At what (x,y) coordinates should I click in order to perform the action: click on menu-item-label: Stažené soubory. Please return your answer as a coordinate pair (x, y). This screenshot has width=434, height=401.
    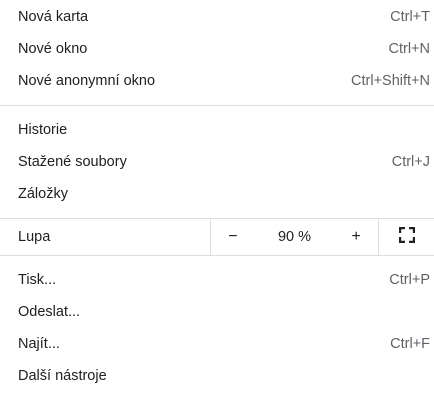
    Looking at the image, I should click on (72, 162).